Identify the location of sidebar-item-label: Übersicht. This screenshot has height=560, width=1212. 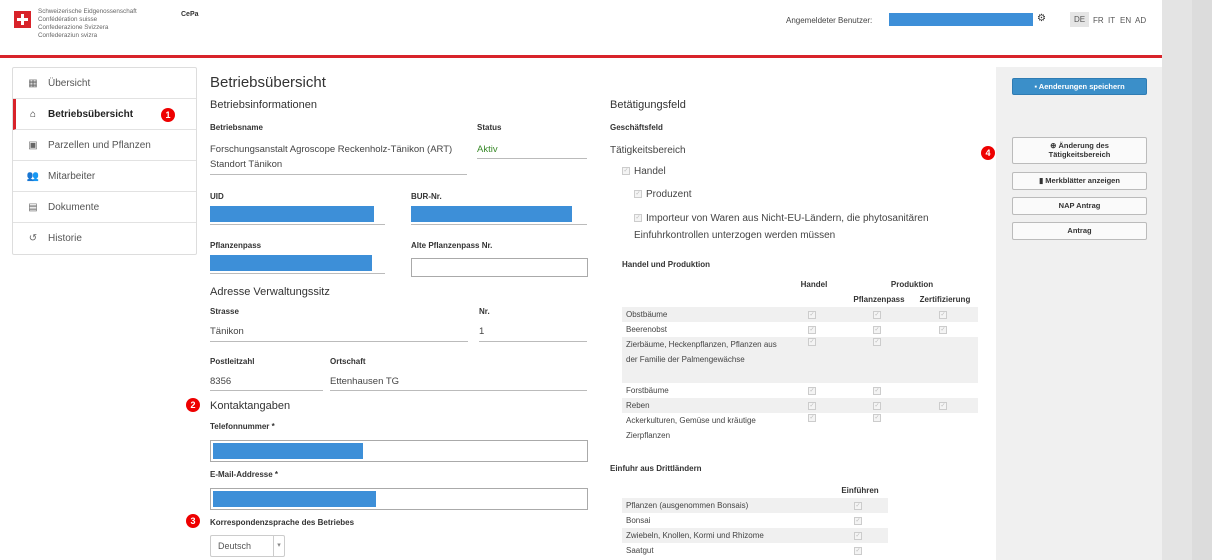
(69, 83).